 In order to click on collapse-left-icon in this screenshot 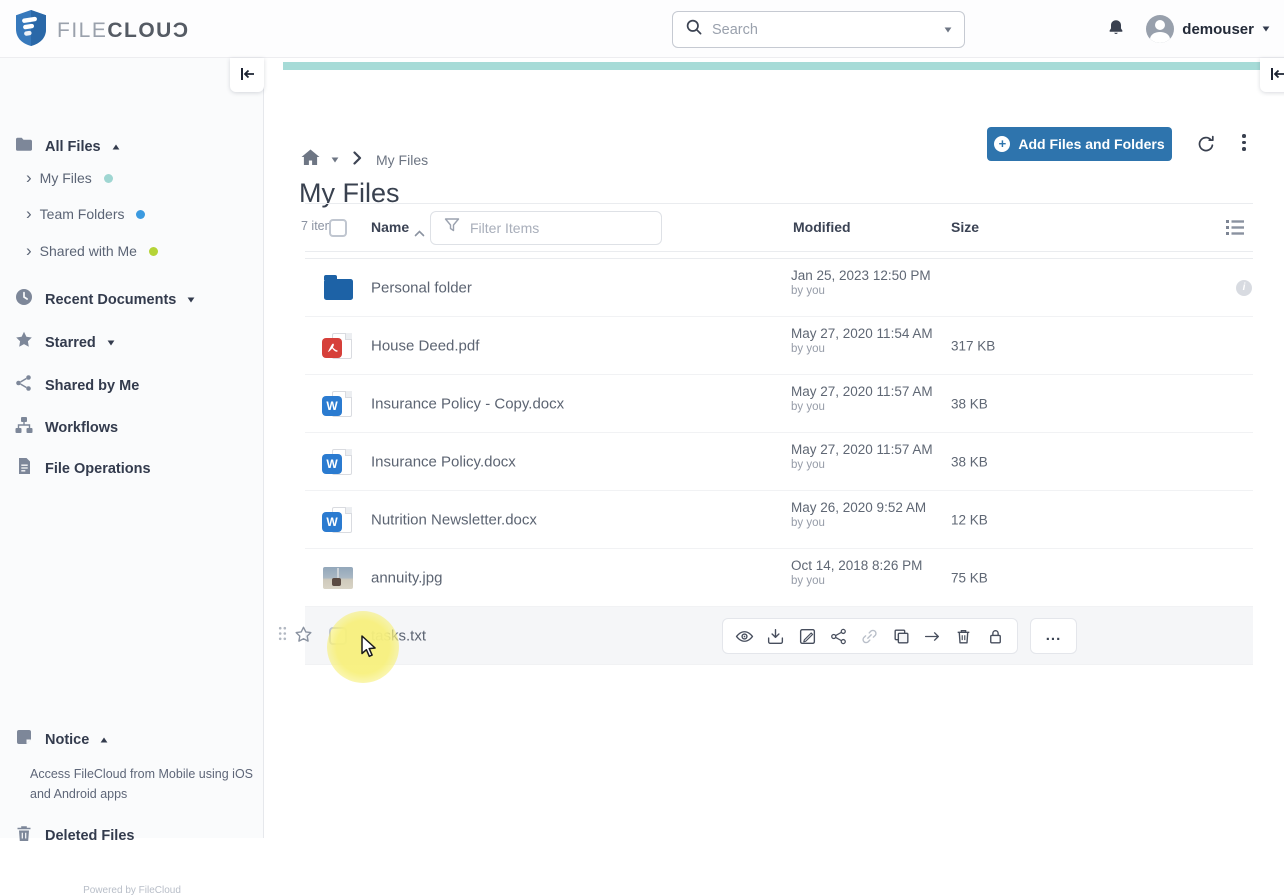, I will do `click(247, 75)`.